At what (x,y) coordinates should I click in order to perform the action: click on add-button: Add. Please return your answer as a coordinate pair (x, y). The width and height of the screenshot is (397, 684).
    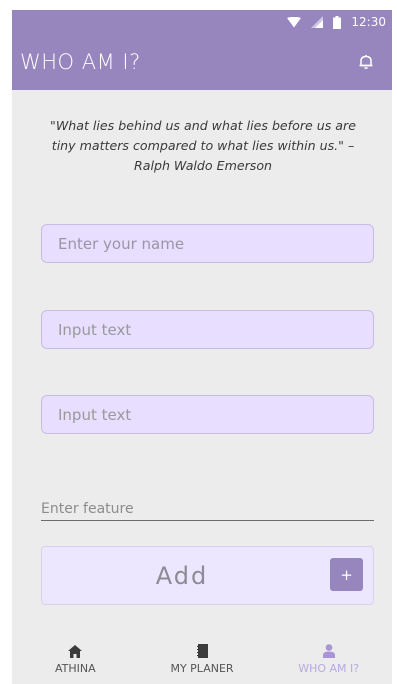
    Looking at the image, I should click on (182, 575).